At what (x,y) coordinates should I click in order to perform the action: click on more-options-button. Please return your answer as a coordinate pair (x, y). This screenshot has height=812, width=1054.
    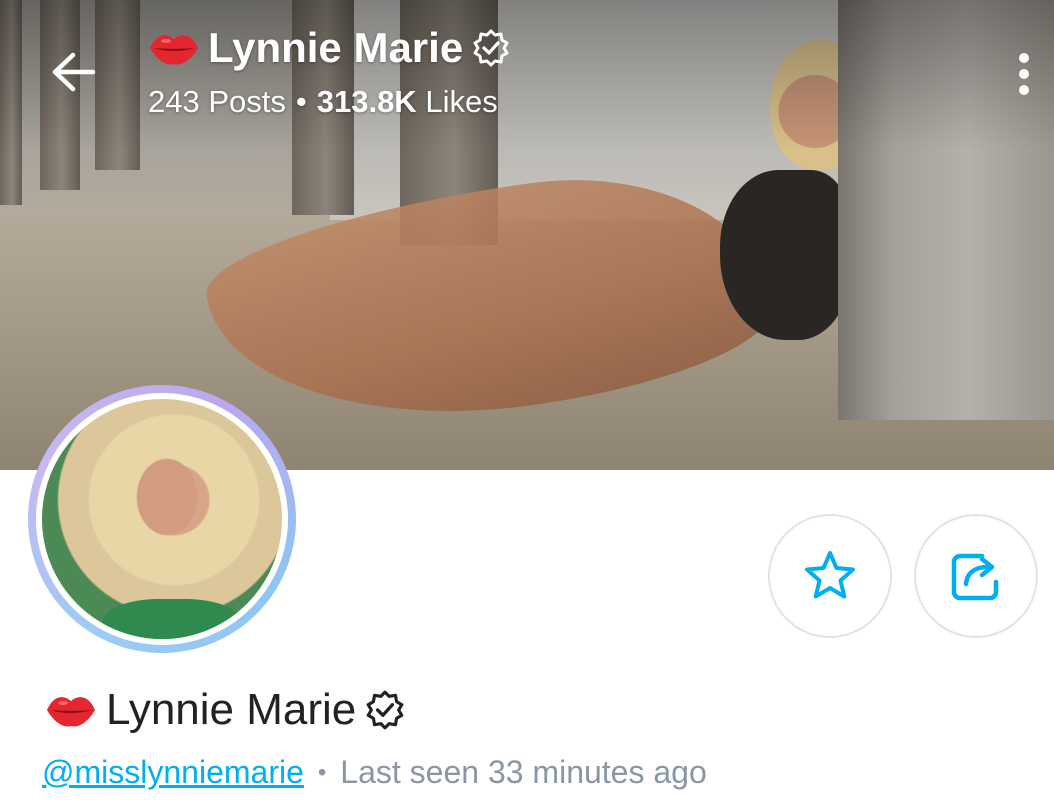
    Looking at the image, I should click on (1024, 74).